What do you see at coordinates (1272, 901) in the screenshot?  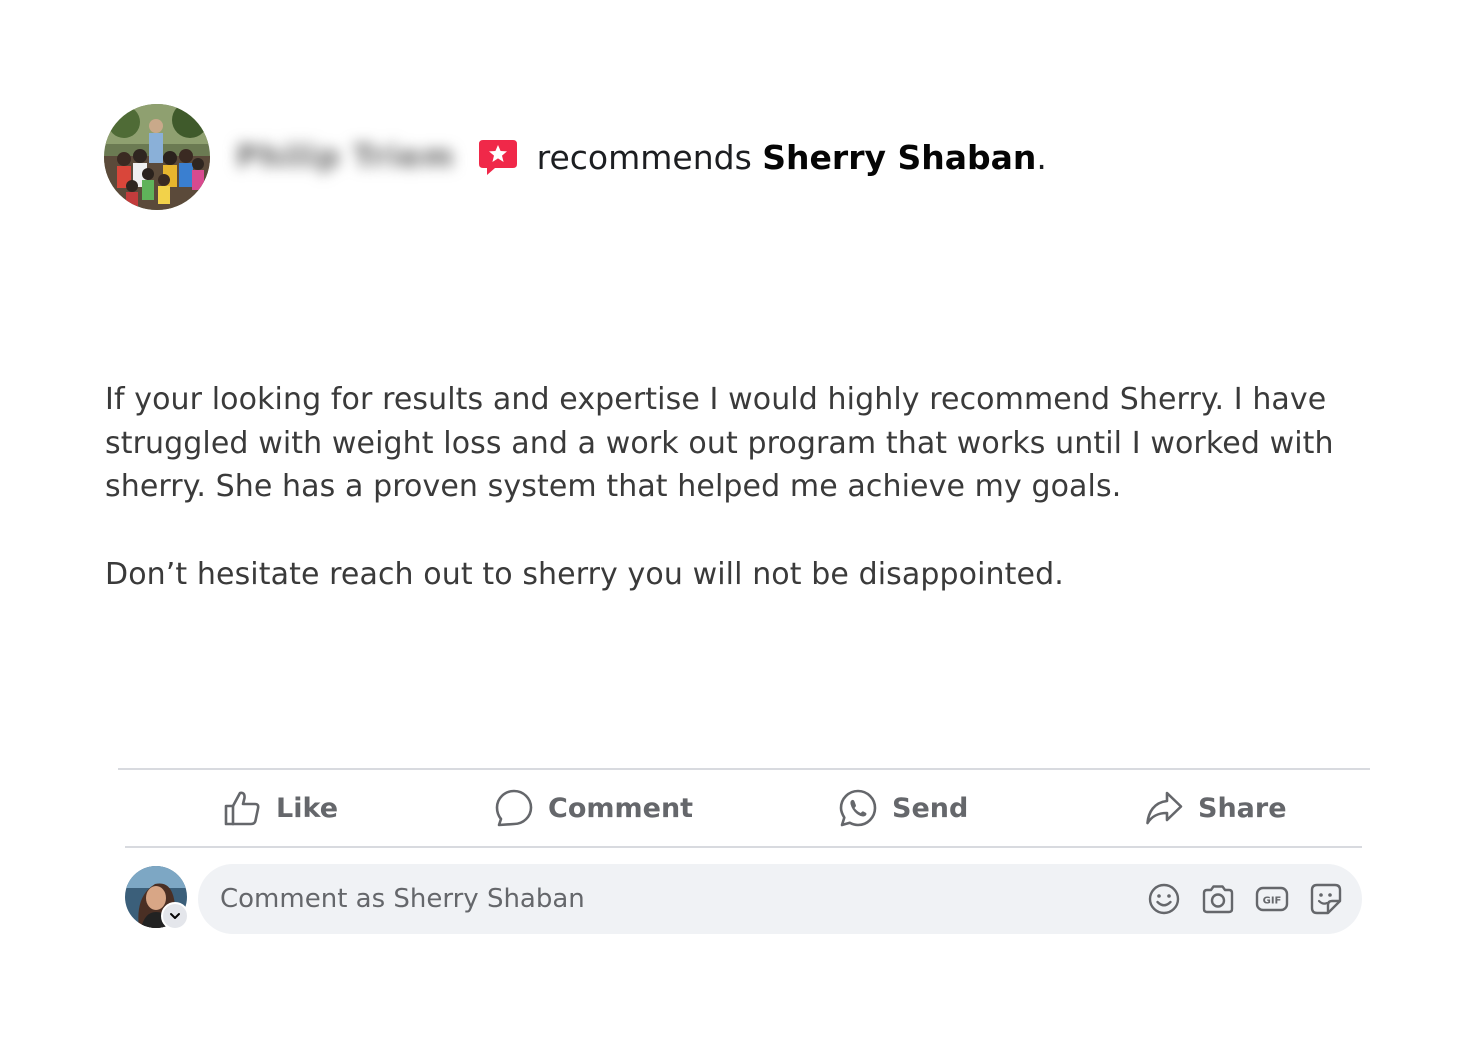 I see `svg-text: GIF` at bounding box center [1272, 901].